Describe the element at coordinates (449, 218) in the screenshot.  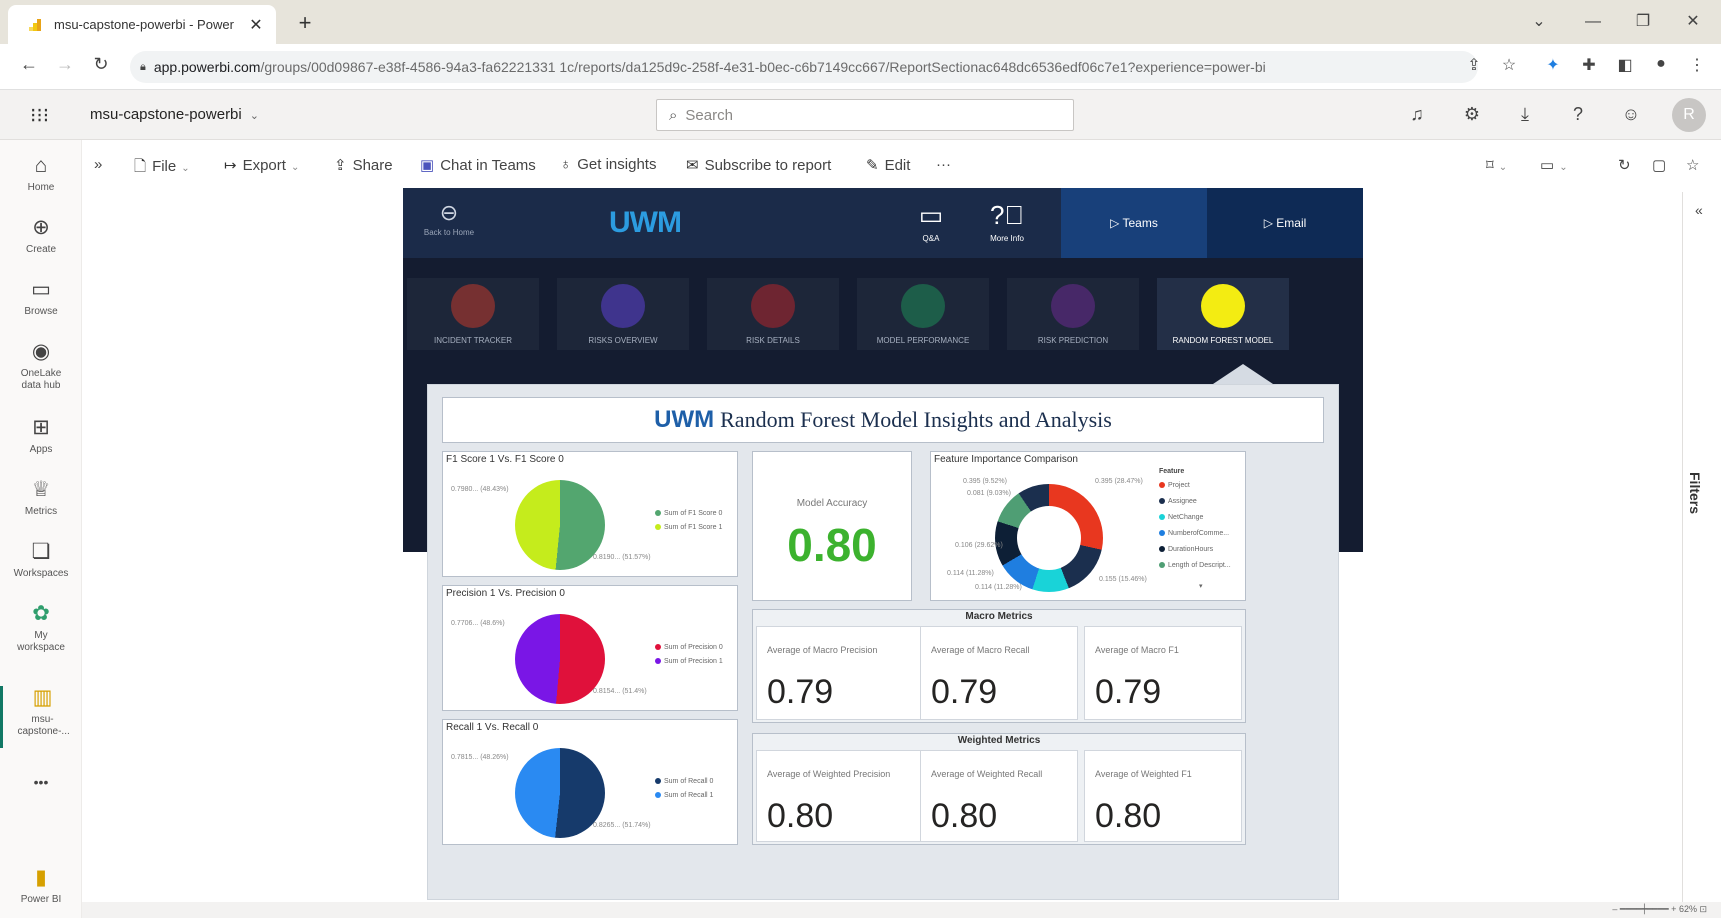
I see `back-to-home-button: ⊖ Back to Home` at that location.